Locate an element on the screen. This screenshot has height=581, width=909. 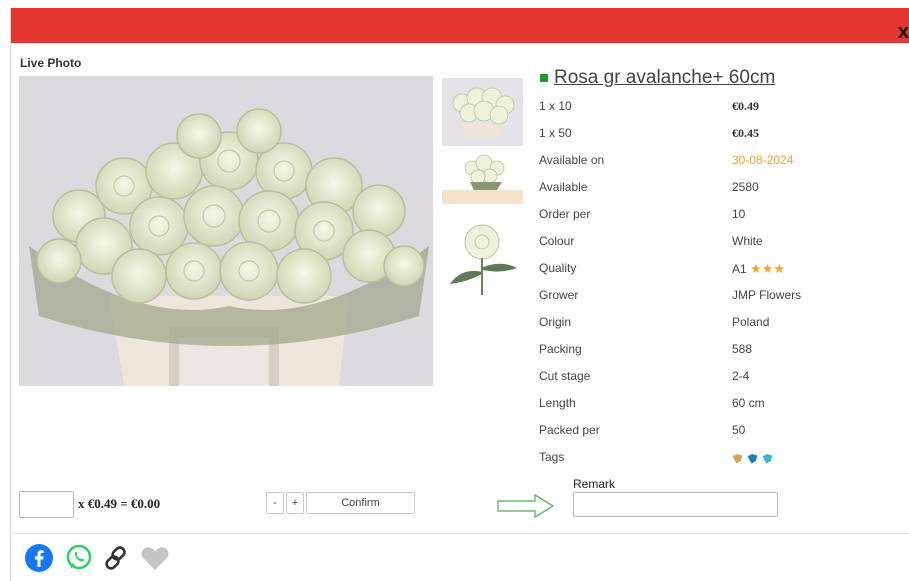
spec-label: 1 x 10 is located at coordinates (555, 106).